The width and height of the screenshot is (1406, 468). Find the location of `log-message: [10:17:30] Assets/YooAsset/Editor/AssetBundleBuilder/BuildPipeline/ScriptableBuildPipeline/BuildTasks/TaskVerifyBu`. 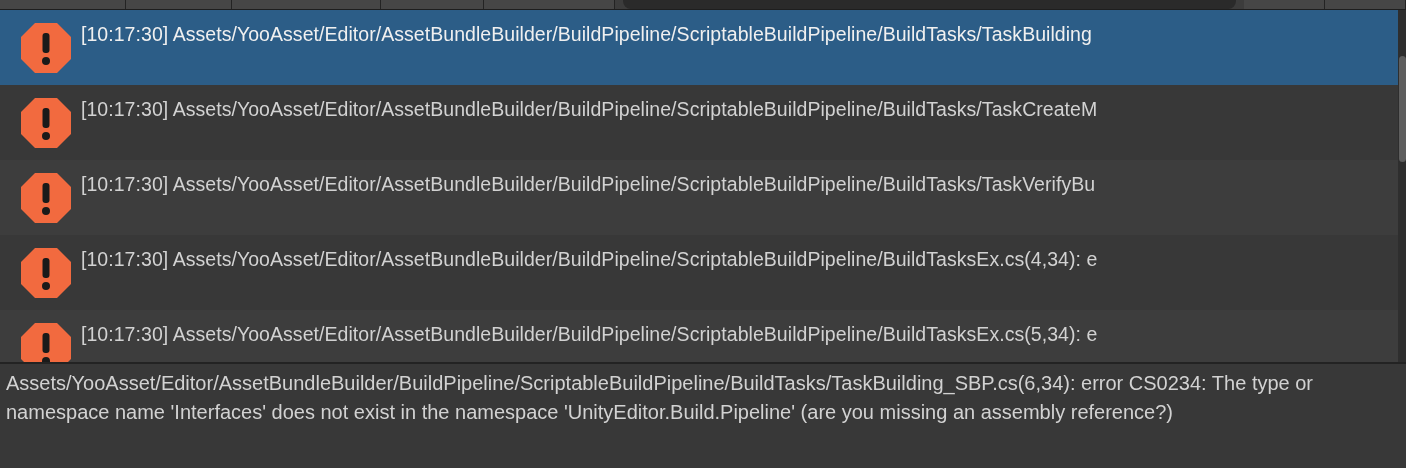

log-message: [10:17:30] Assets/YooAsset/Editor/AssetBundleBuilder/BuildPipeline/ScriptableBuildPipeline/BuildTasks/TaskVerifyBu is located at coordinates (588, 184).